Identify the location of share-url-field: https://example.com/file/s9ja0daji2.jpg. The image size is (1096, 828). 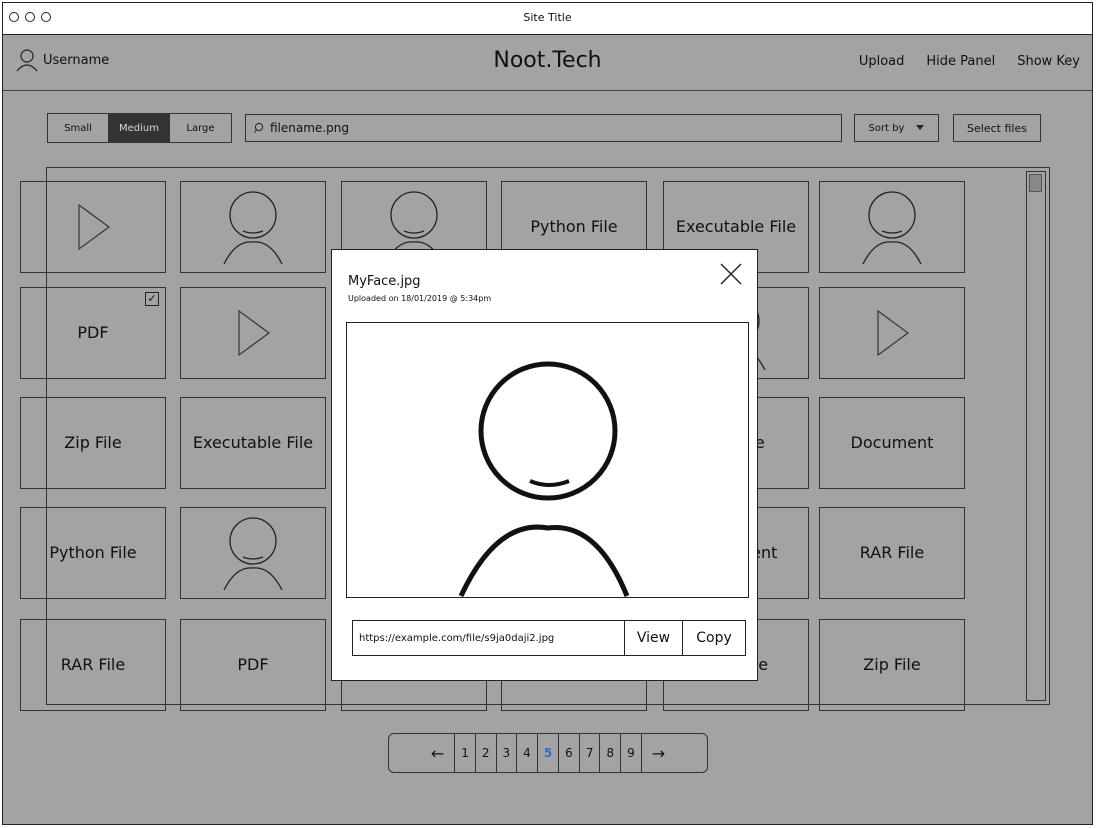
(489, 638).